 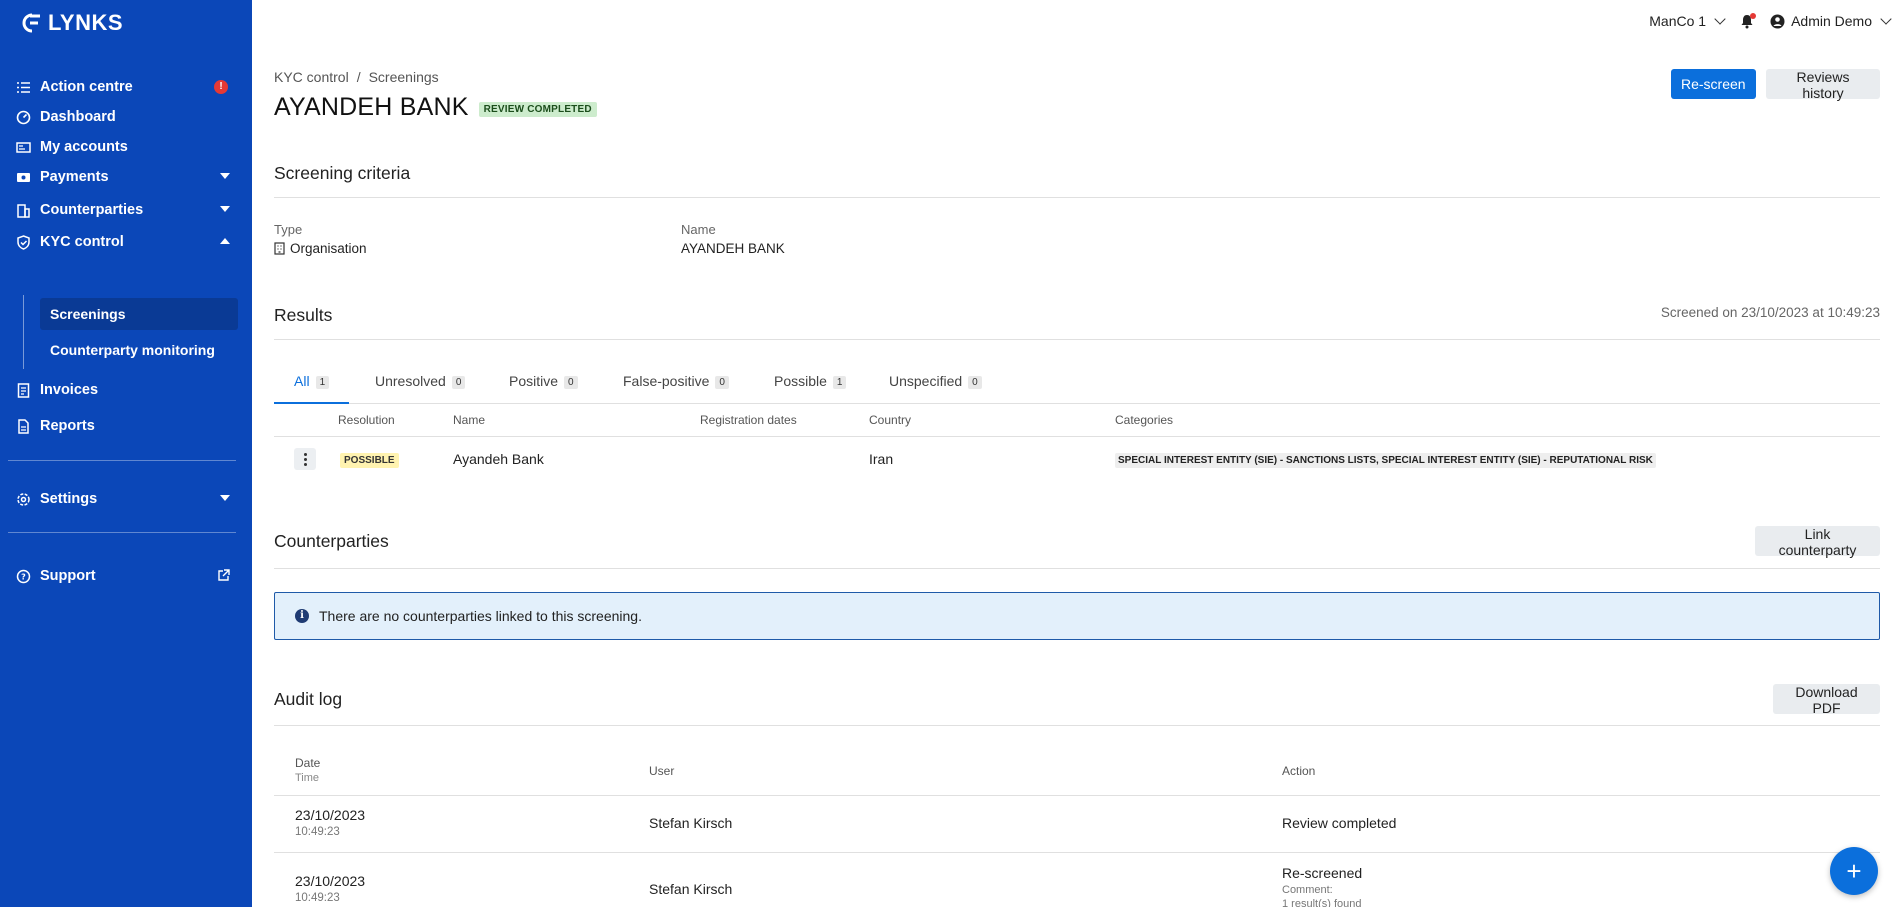 I want to click on tab-label: Unresolved, so click(x=410, y=381).